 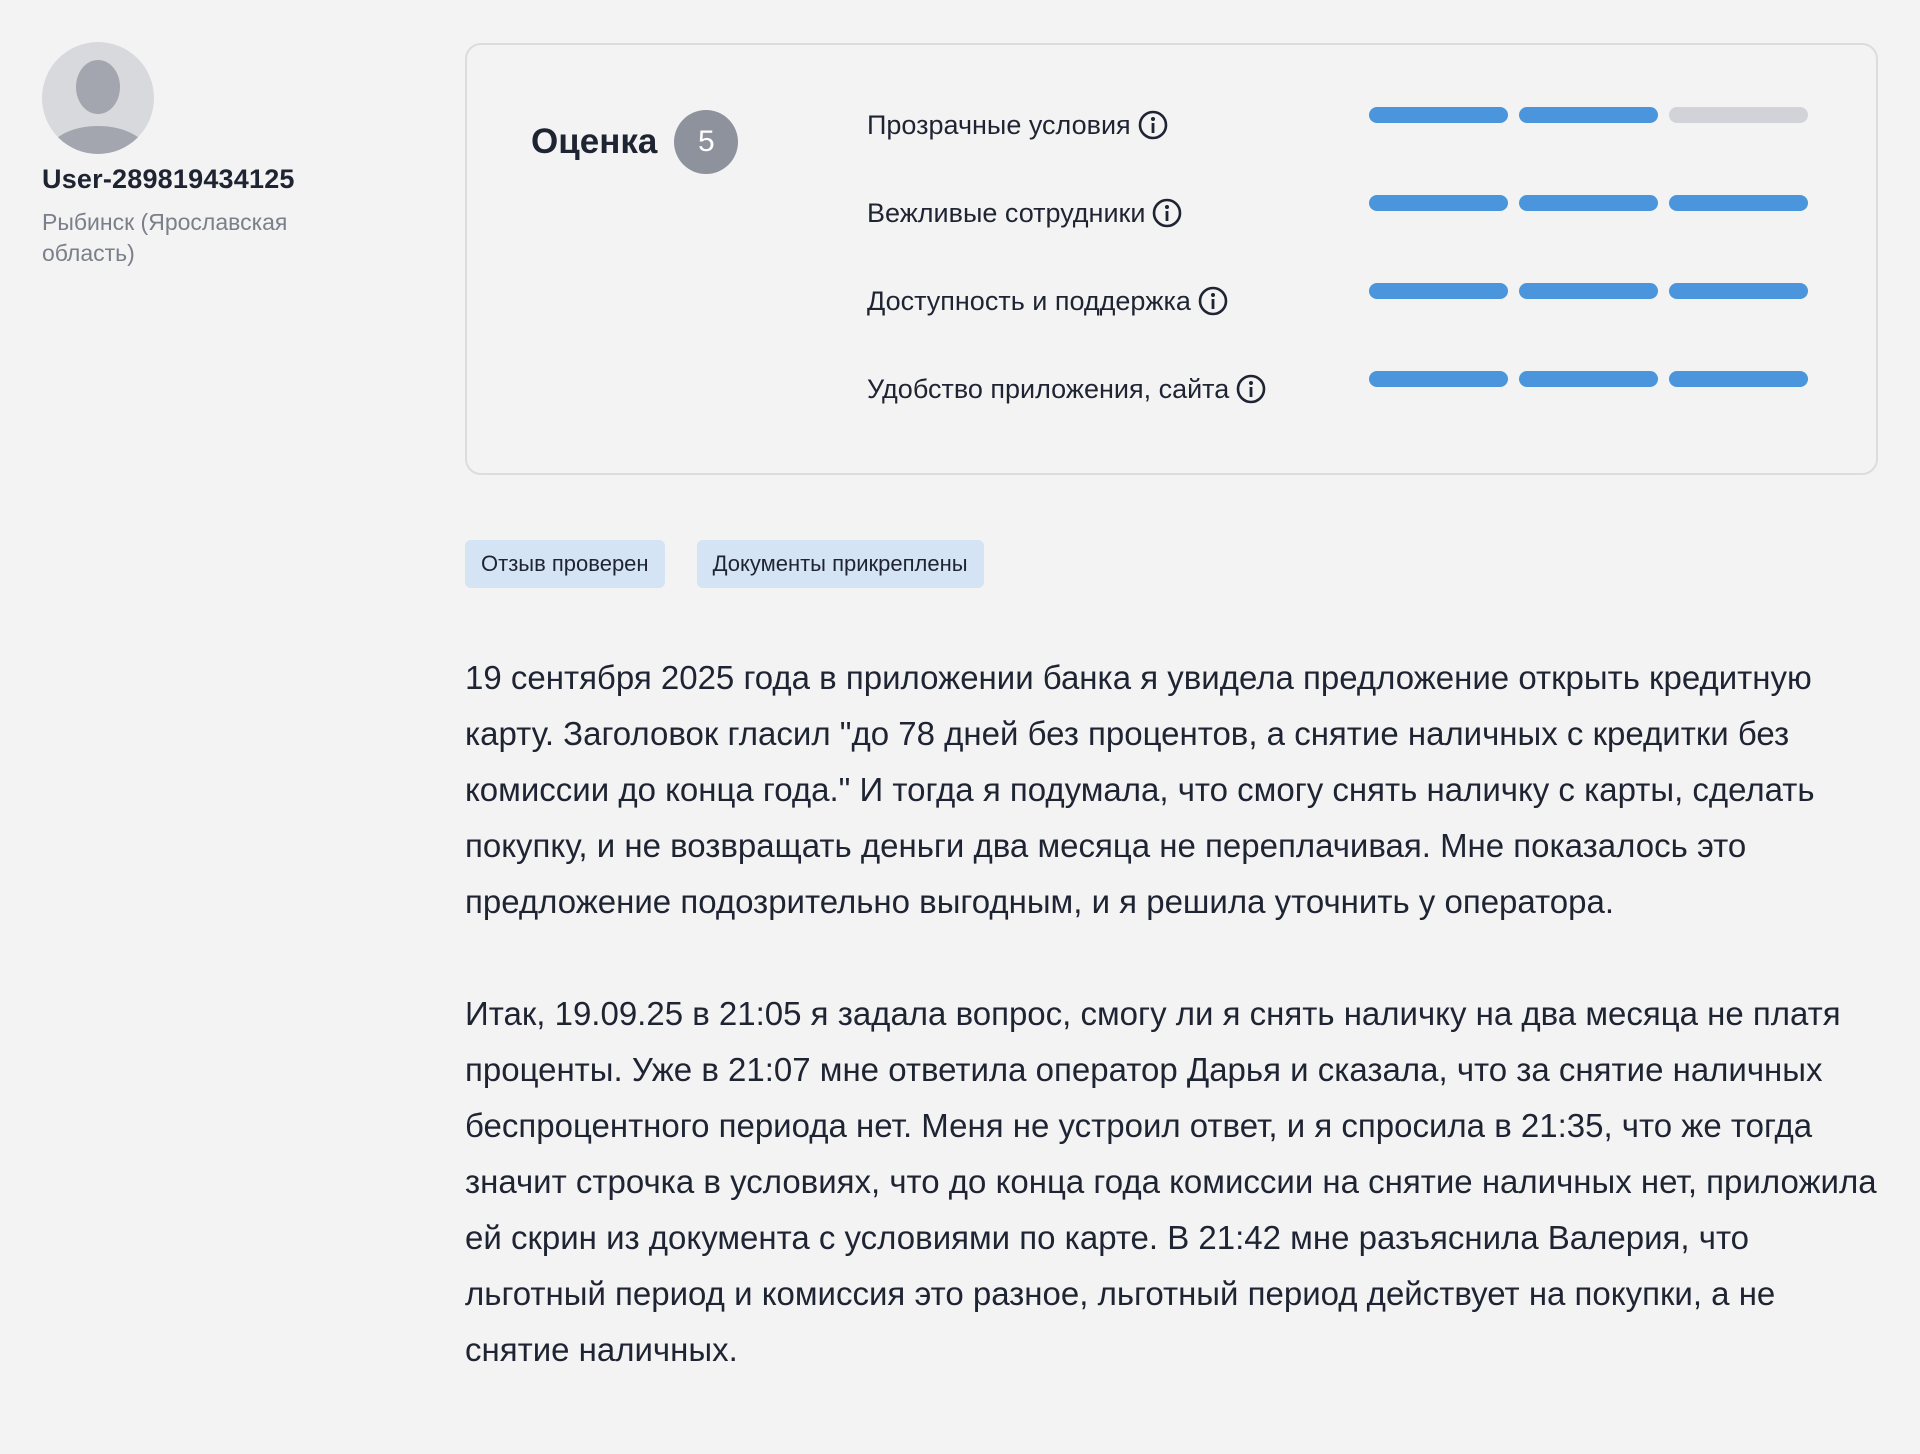 I want to click on criterion-label: Прозрачные условия, so click(x=999, y=124).